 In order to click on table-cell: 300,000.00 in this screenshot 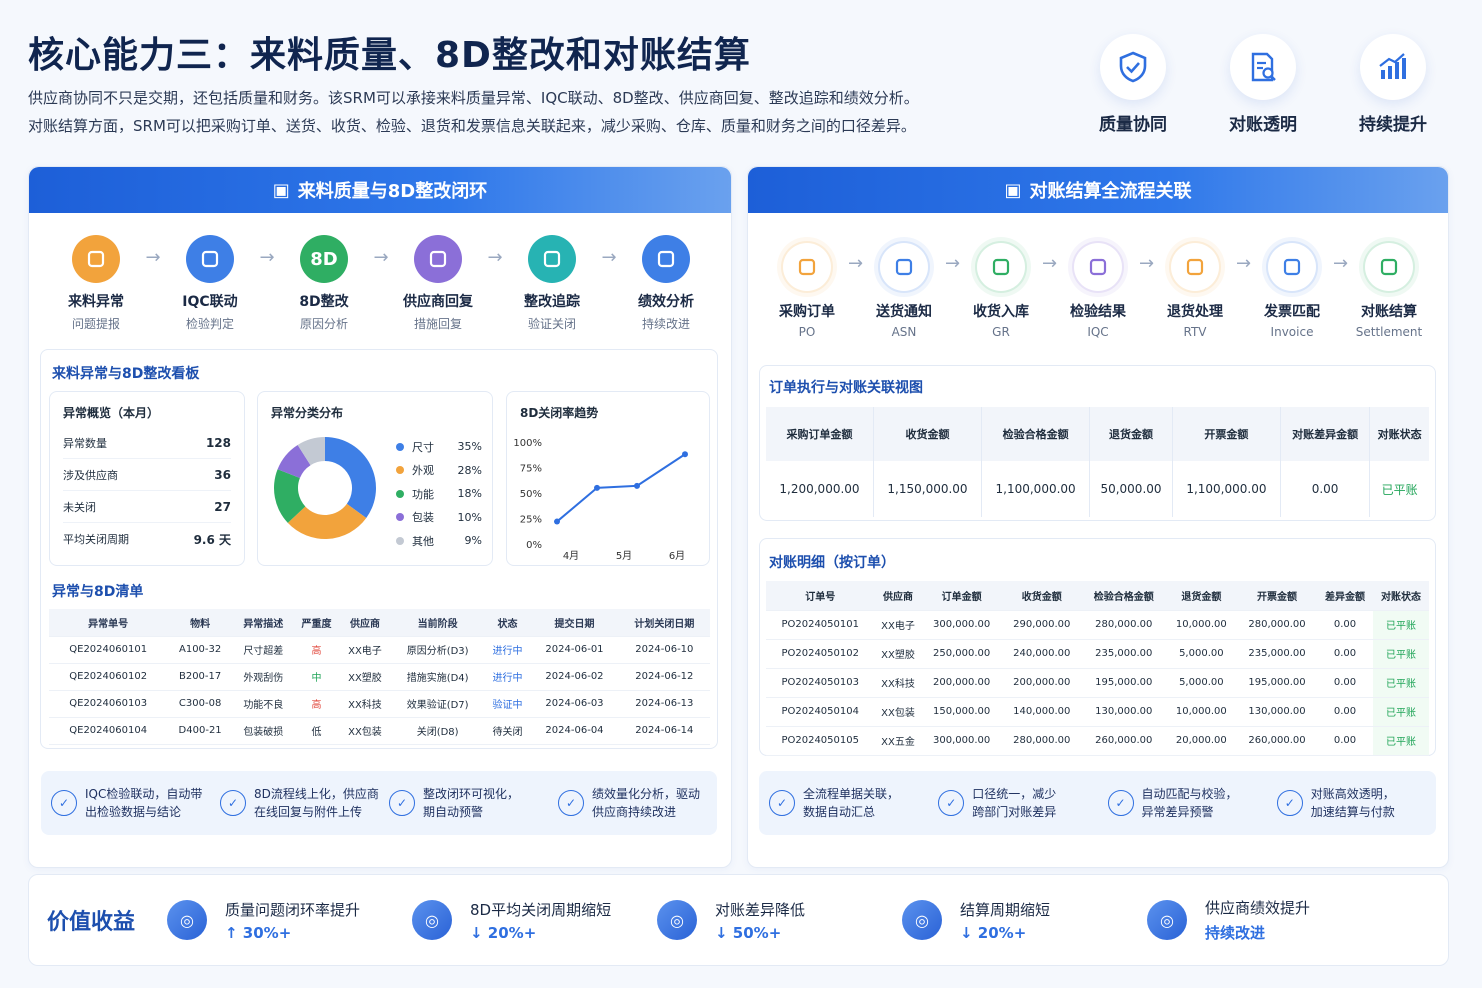, I will do `click(961, 625)`.